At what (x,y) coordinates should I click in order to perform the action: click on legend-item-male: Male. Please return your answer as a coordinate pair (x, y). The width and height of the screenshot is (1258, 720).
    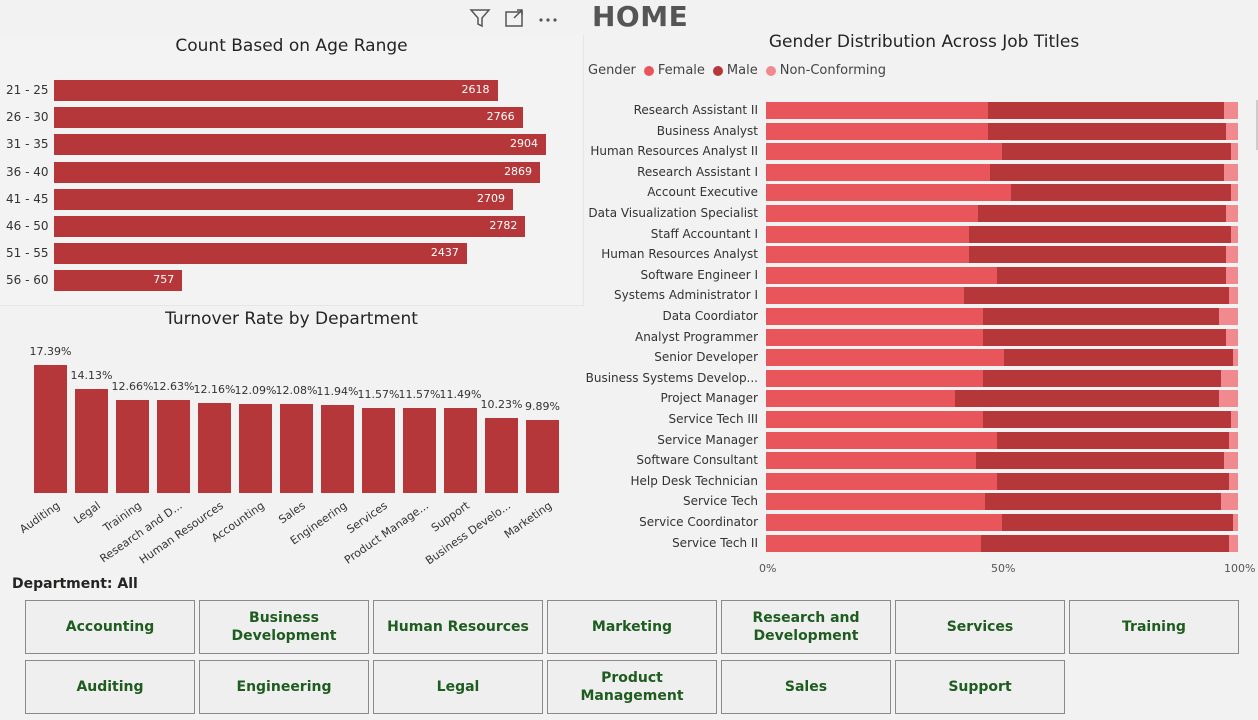
    Looking at the image, I should click on (742, 70).